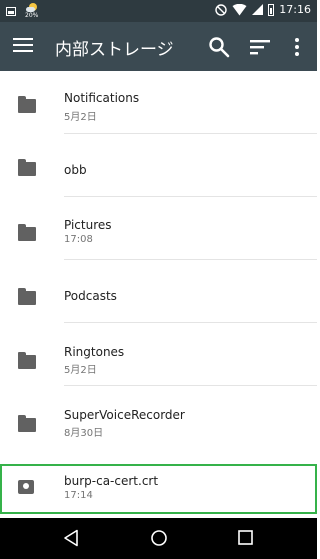  I want to click on list-item: Pictures 17:08, so click(158, 228).